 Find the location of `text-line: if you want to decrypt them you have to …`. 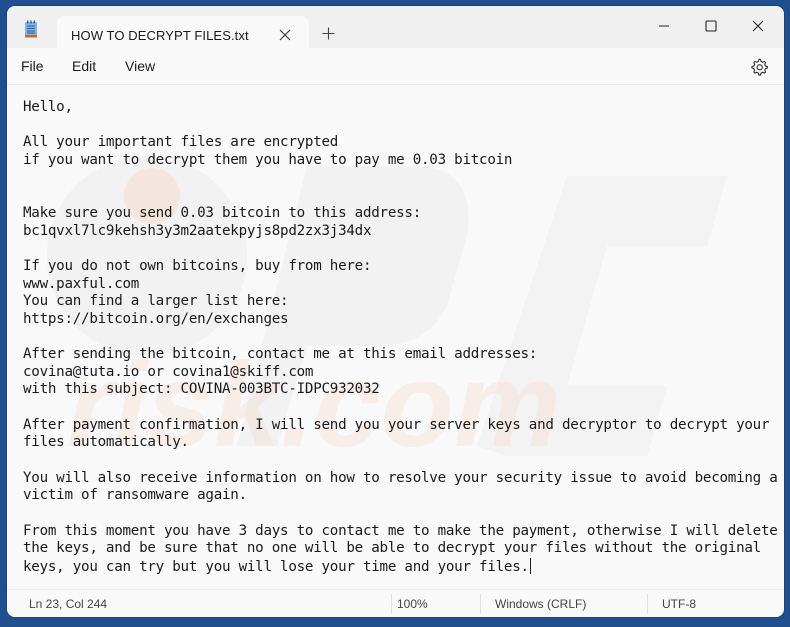

text-line: if you want to decrypt them you have to … is located at coordinates (268, 159).